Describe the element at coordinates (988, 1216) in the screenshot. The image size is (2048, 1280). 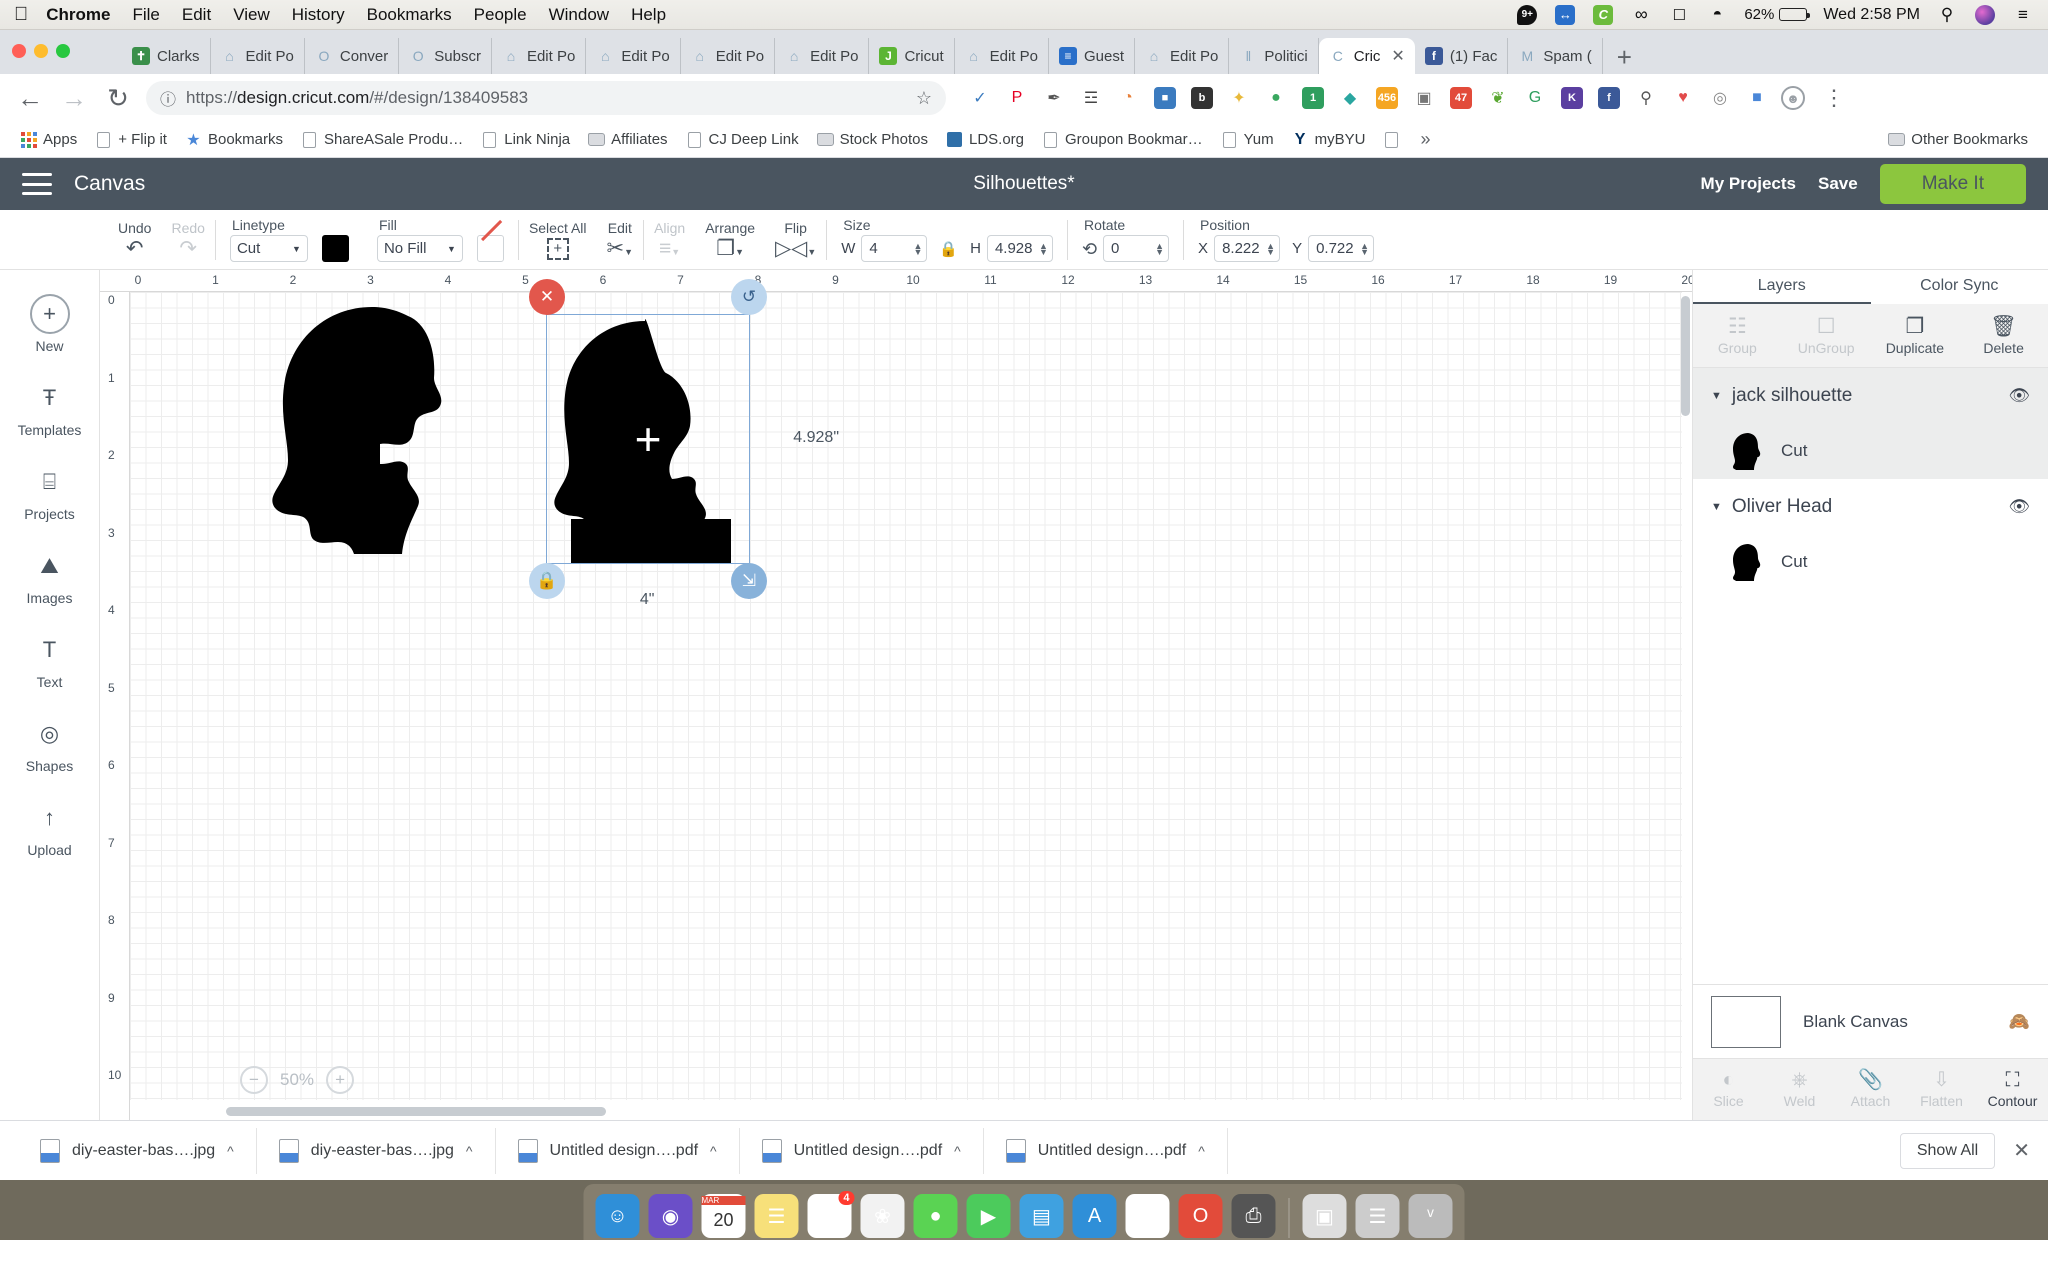
I see `facetime-icon: ▶` at that location.